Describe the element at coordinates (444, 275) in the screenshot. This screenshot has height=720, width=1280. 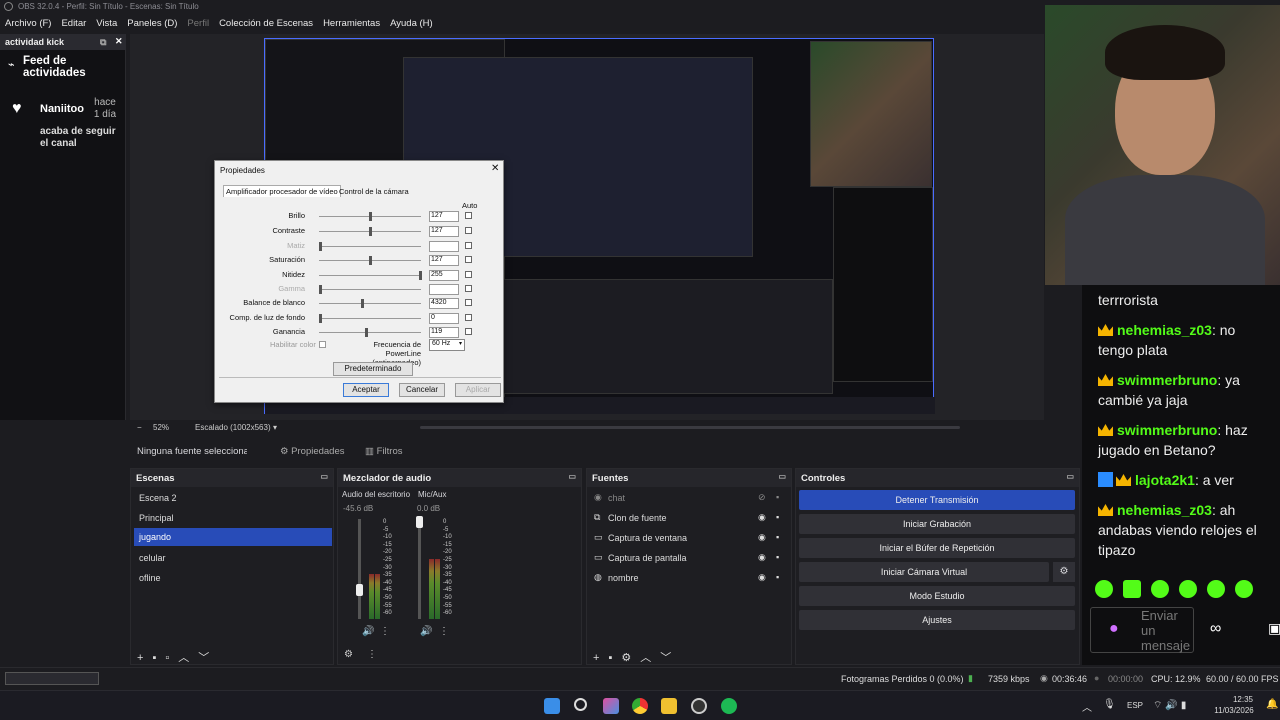
I see `setting-value: 255` at that location.